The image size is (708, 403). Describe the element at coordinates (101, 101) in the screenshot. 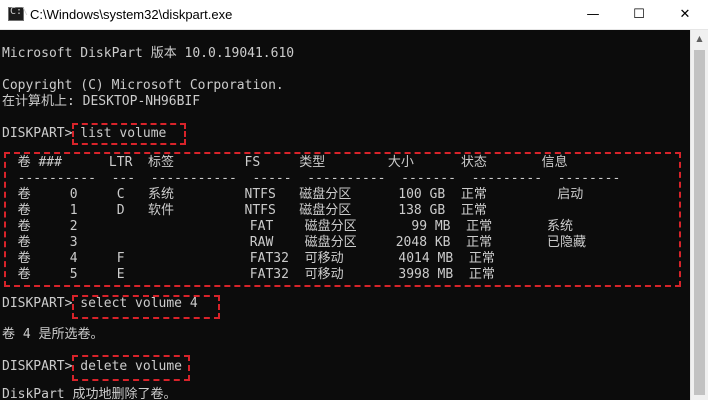

I see `console-line: 在计算机上: DESKTOP-NH96BIF` at that location.